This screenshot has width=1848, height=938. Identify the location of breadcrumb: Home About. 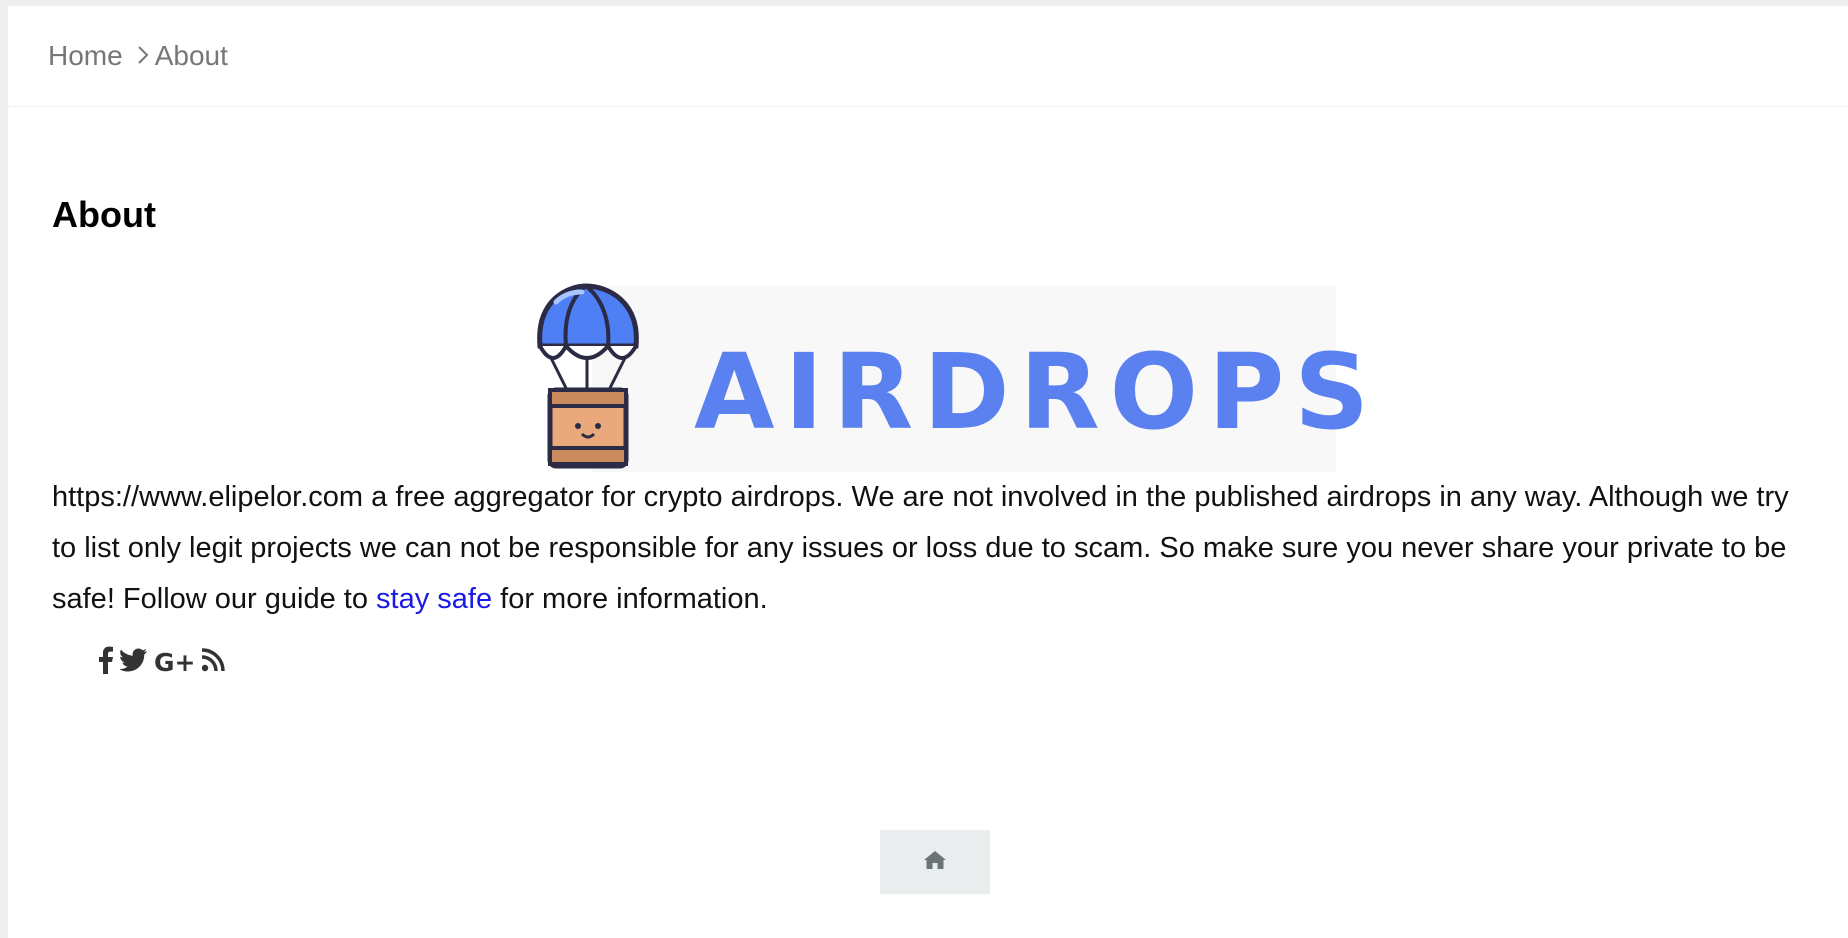
(138, 56).